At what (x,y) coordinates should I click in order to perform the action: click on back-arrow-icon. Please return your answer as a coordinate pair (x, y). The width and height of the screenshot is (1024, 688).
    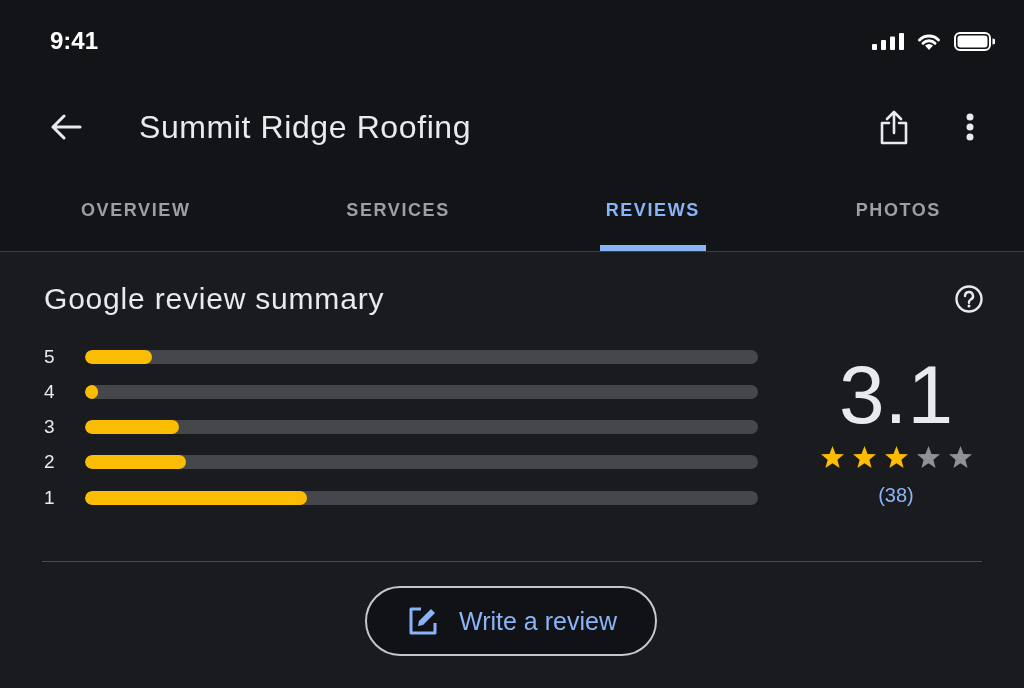
    Looking at the image, I should click on (66, 127).